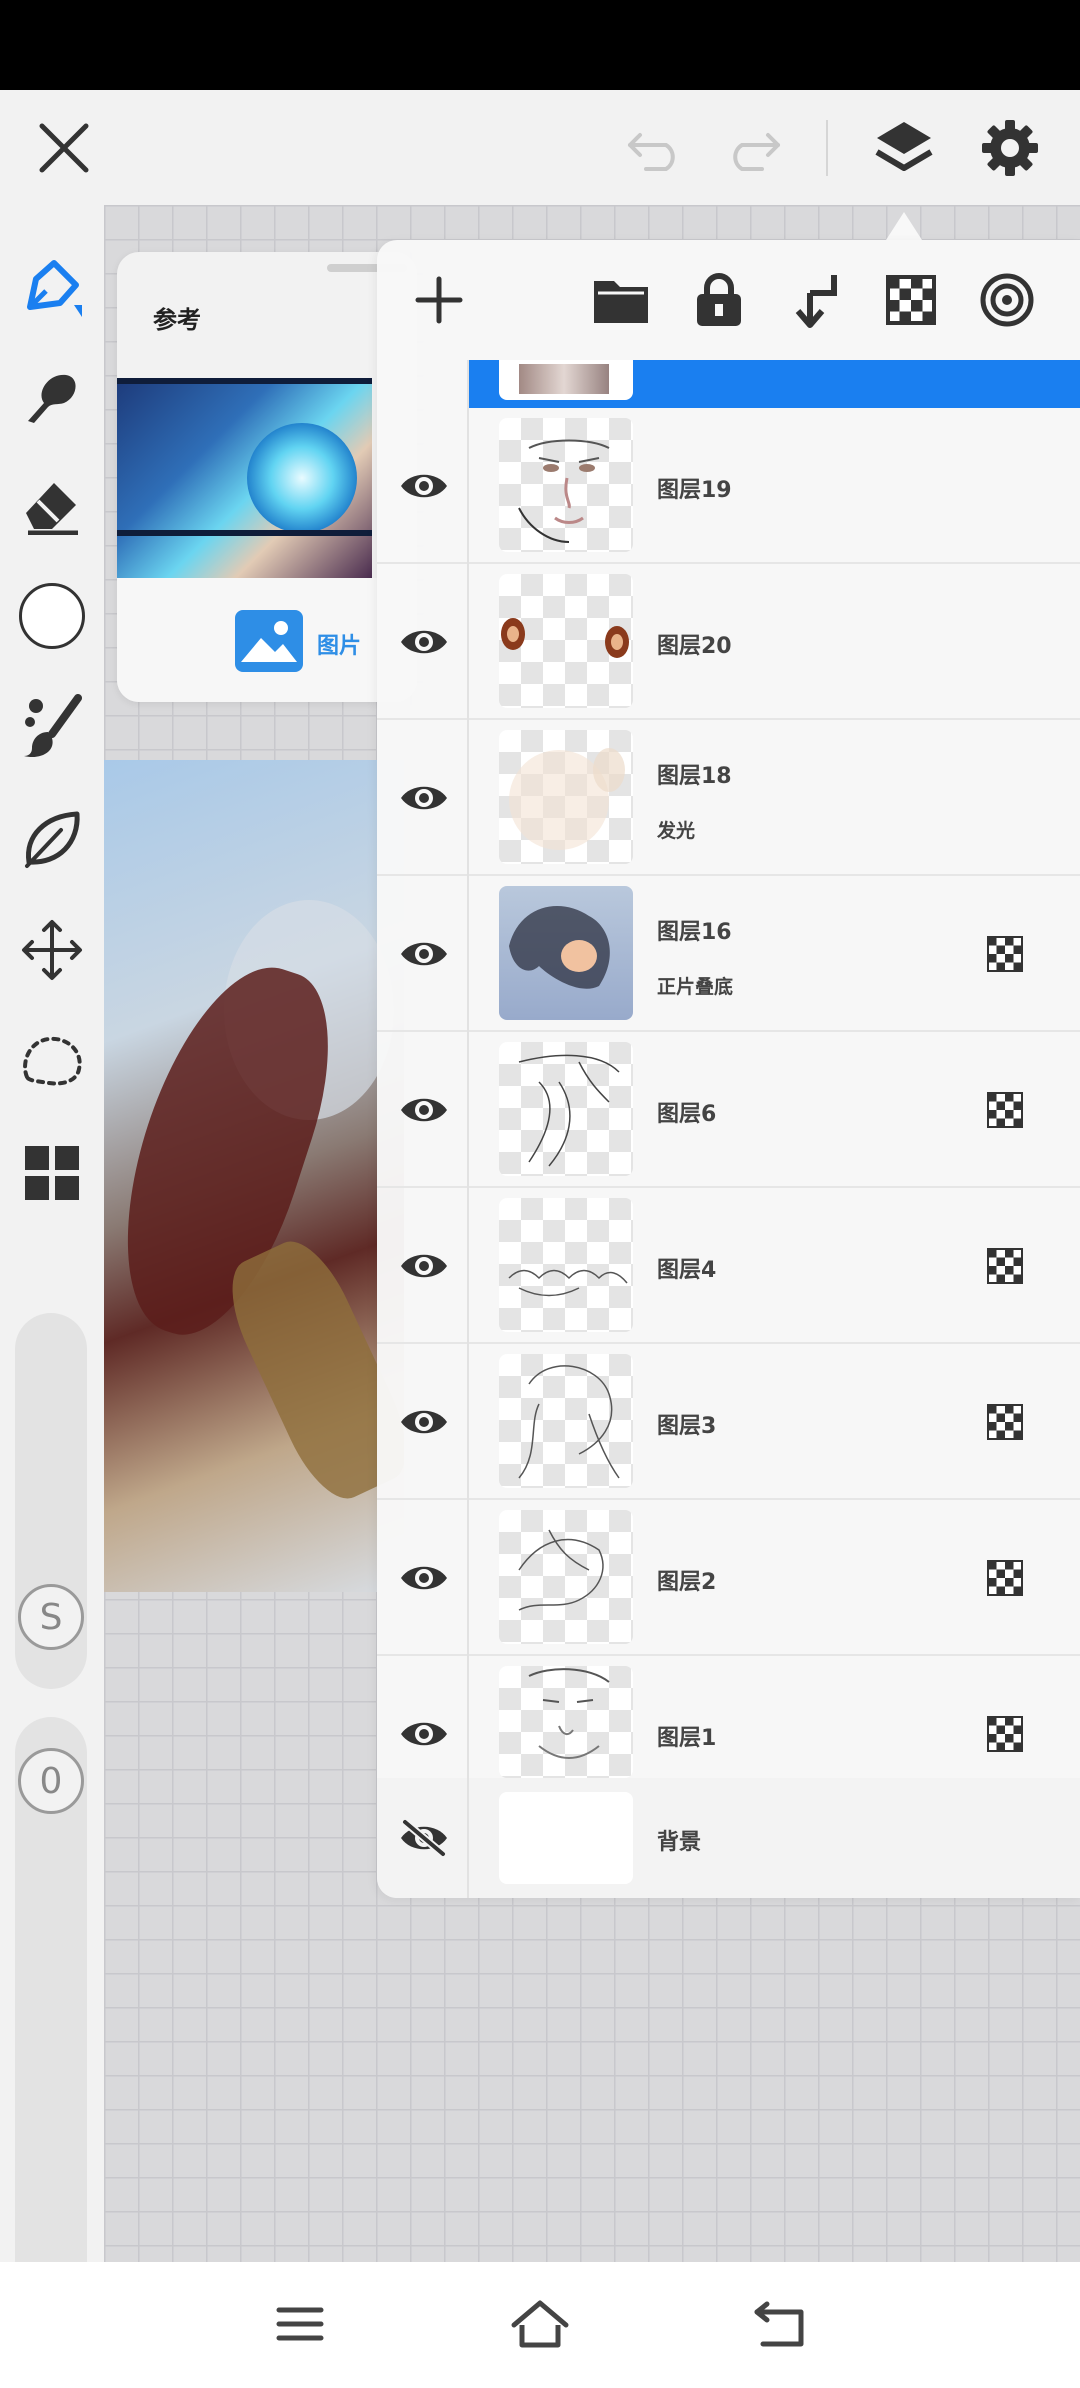 This screenshot has height=2388, width=1080. I want to click on back-icon, so click(779, 2324).